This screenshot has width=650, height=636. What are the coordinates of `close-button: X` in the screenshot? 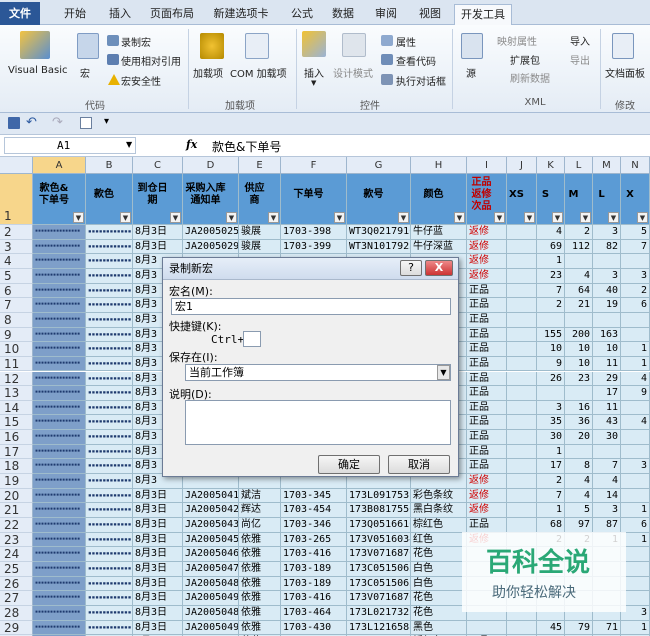 It's located at (439, 268).